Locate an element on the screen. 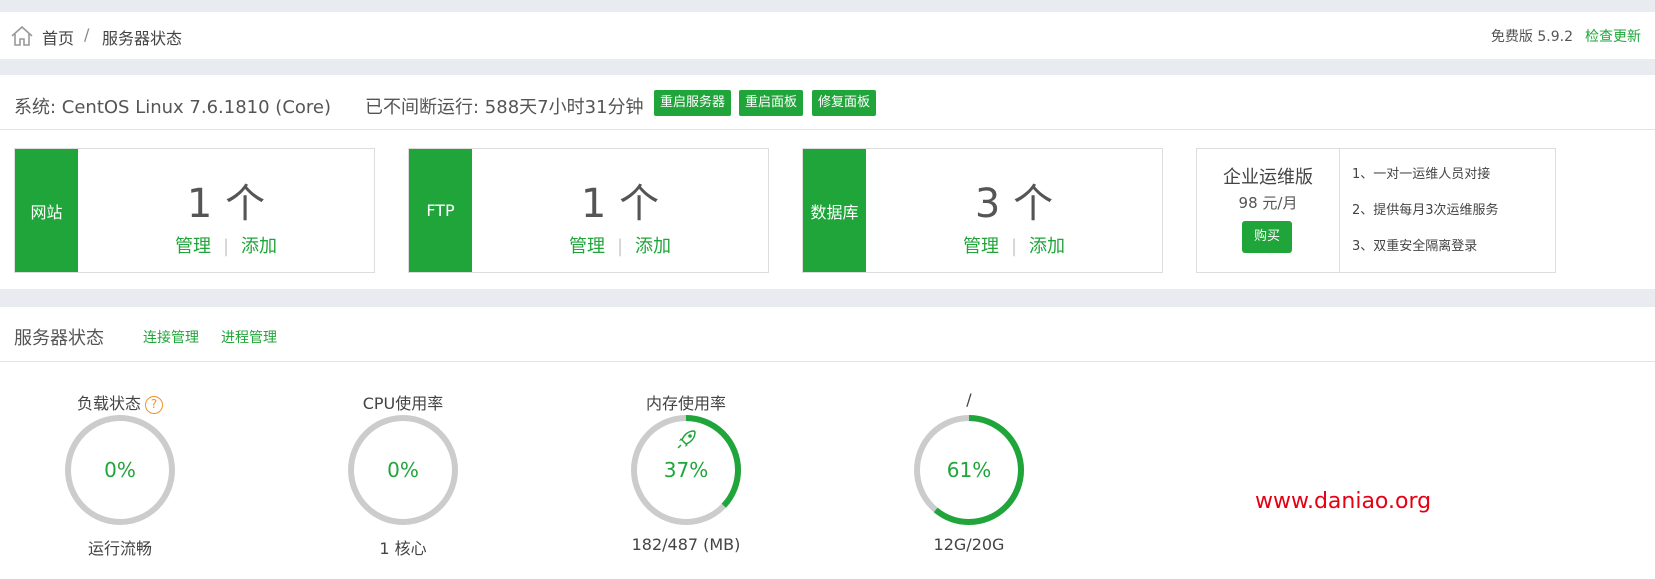 This screenshot has width=1655, height=579. process-manage-link: 进程管理 is located at coordinates (249, 337).